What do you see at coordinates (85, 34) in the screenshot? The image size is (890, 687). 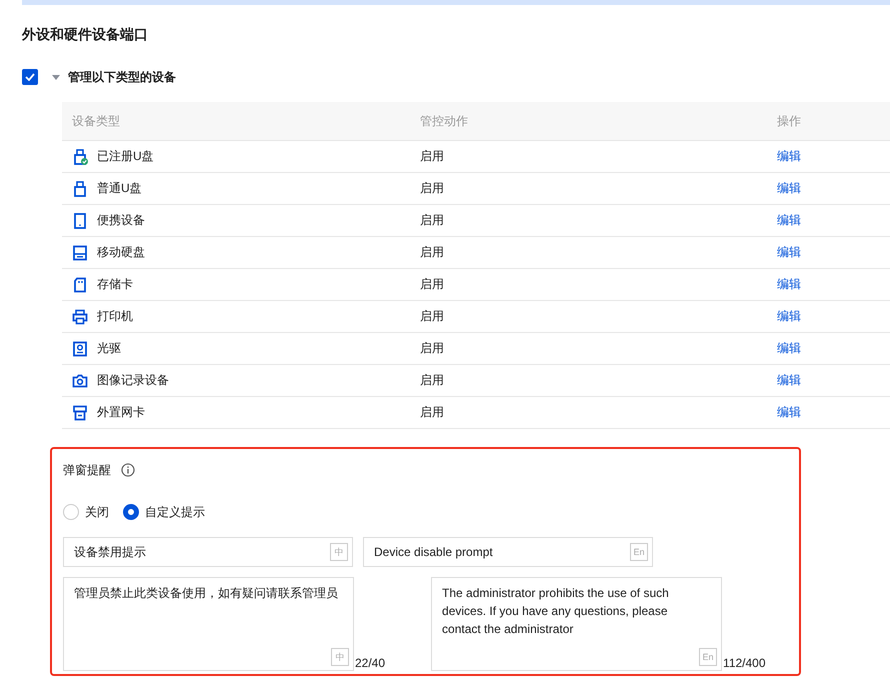 I see `section-title: 外设和硬件设备端口` at bounding box center [85, 34].